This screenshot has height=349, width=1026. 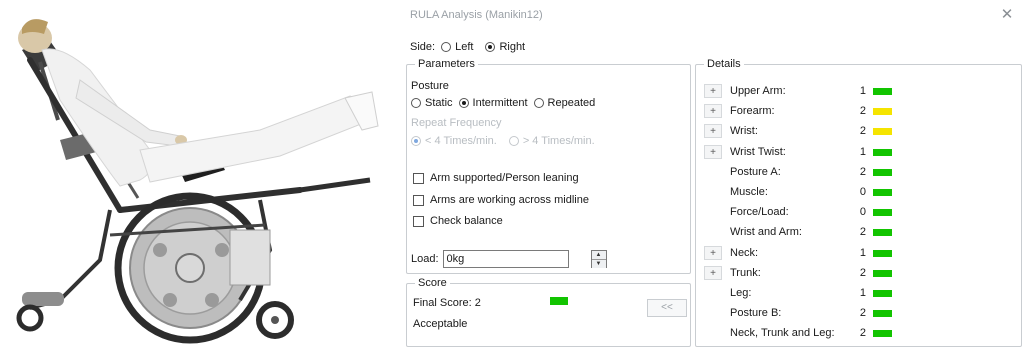 What do you see at coordinates (858, 333) in the screenshot?
I see `details-row: Neck, Trunk and Leg: 2` at bounding box center [858, 333].